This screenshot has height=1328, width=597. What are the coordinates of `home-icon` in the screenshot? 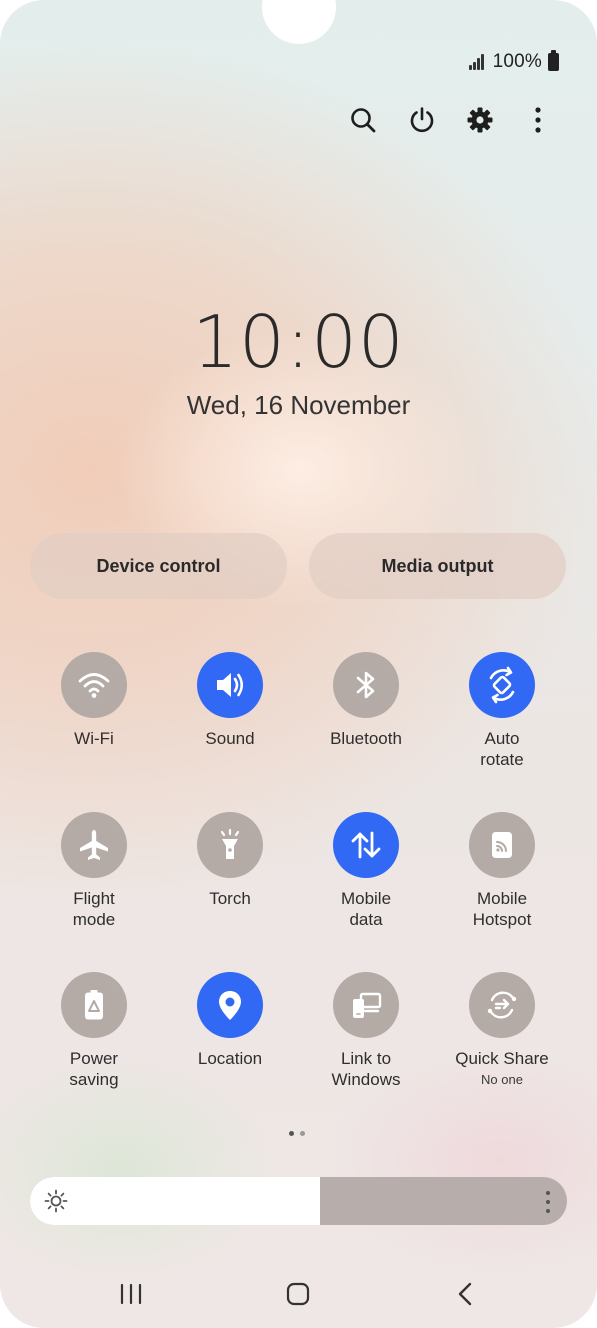 It's located at (298, 1294).